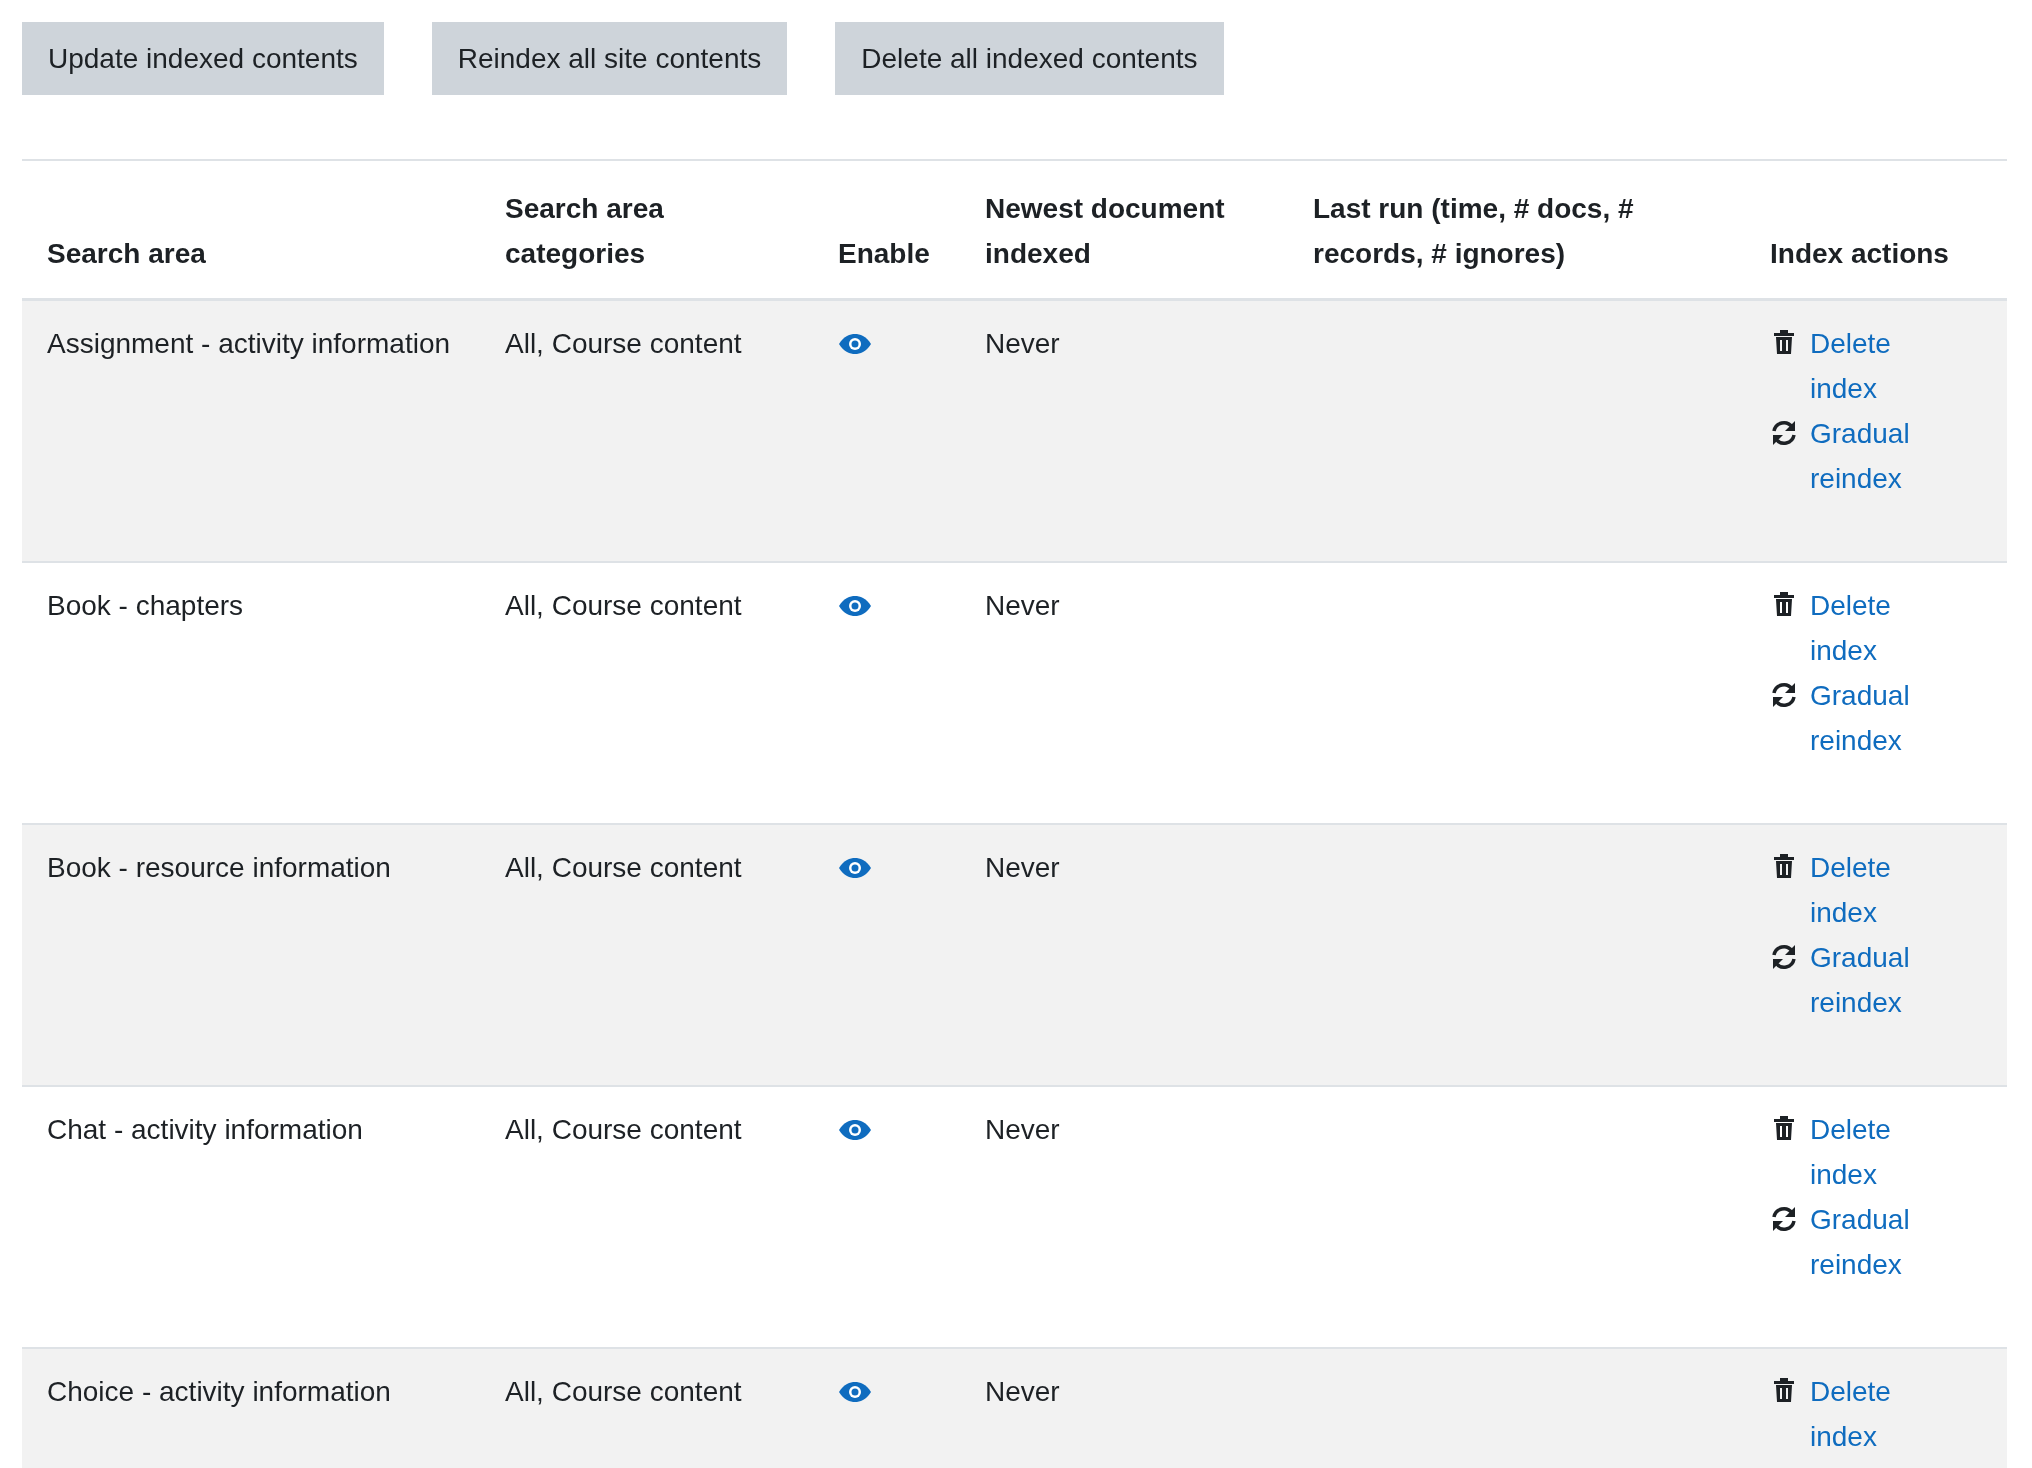 This screenshot has height=1468, width=2032. What do you see at coordinates (126, 253) in the screenshot?
I see `column-header: Search area` at bounding box center [126, 253].